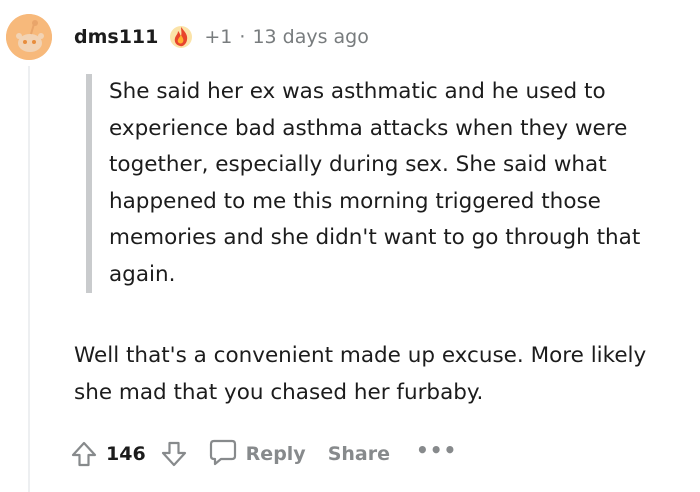 This screenshot has width=700, height=492. I want to click on user-avatar, so click(29, 37).